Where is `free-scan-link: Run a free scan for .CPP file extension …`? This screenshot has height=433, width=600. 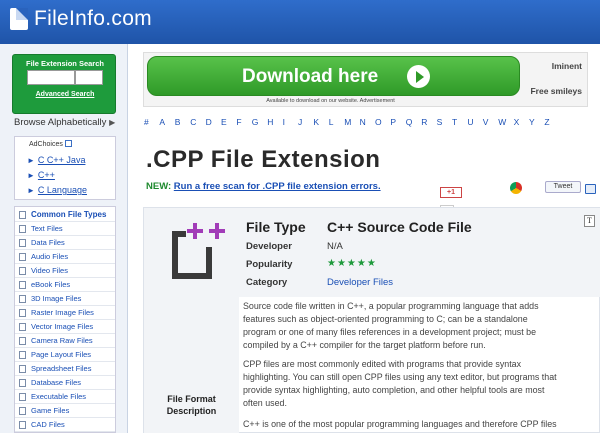 free-scan-link: Run a free scan for .CPP file extension … is located at coordinates (277, 186).